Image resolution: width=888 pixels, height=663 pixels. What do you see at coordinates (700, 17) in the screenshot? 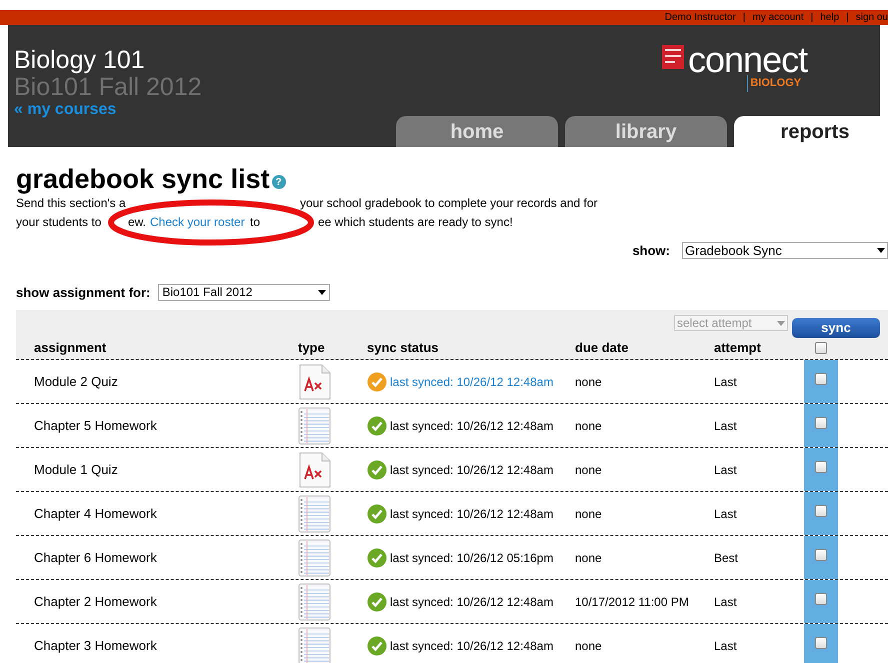
I see `header-link: Demo Instructor` at bounding box center [700, 17].